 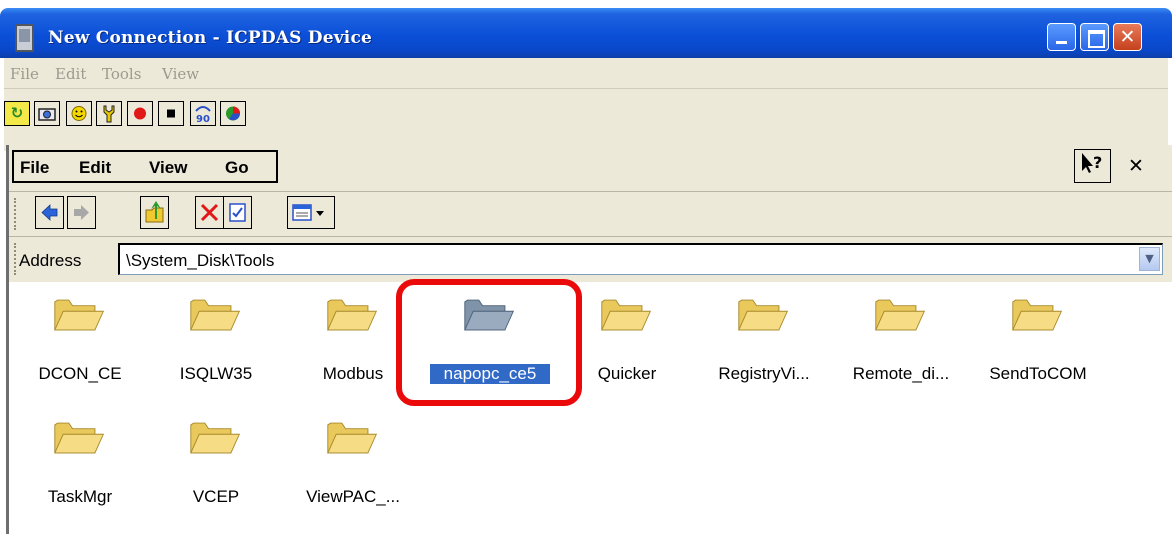 What do you see at coordinates (1091, 163) in the screenshot?
I see `help-pointer-icon: ?` at bounding box center [1091, 163].